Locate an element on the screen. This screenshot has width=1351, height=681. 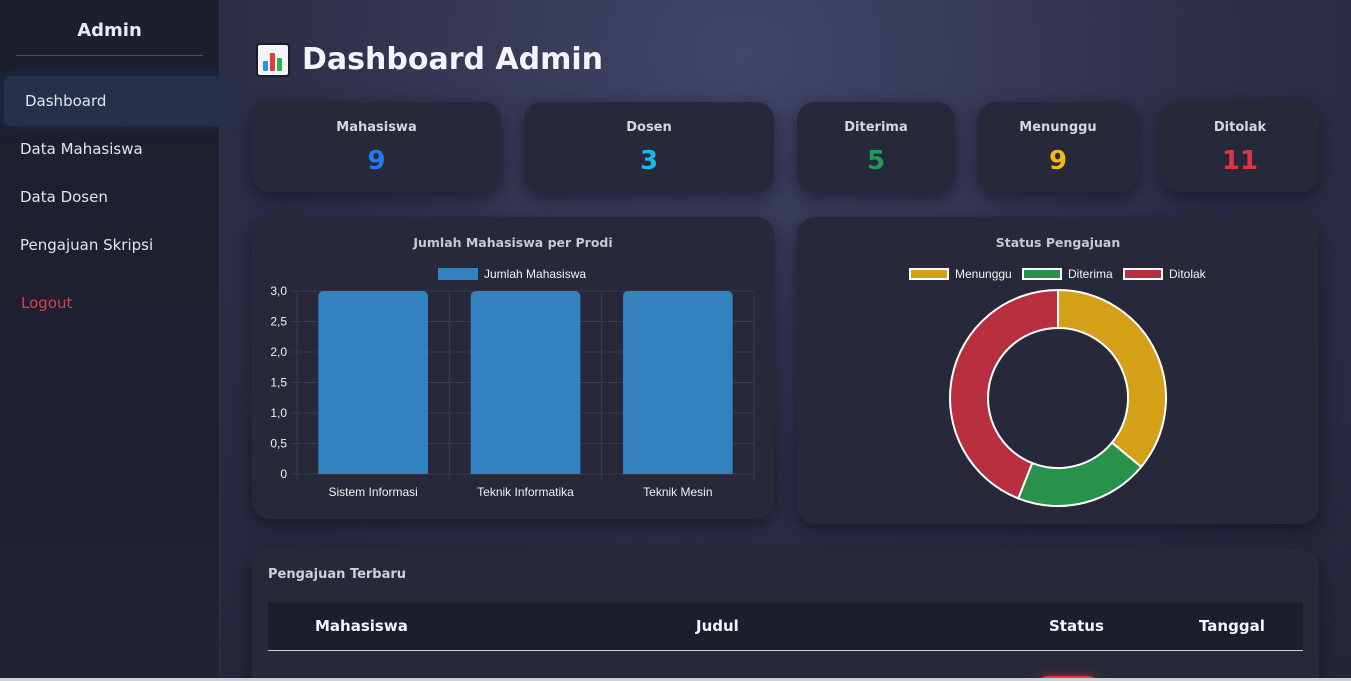
y-tick-label: 2,0 is located at coordinates (278, 352).